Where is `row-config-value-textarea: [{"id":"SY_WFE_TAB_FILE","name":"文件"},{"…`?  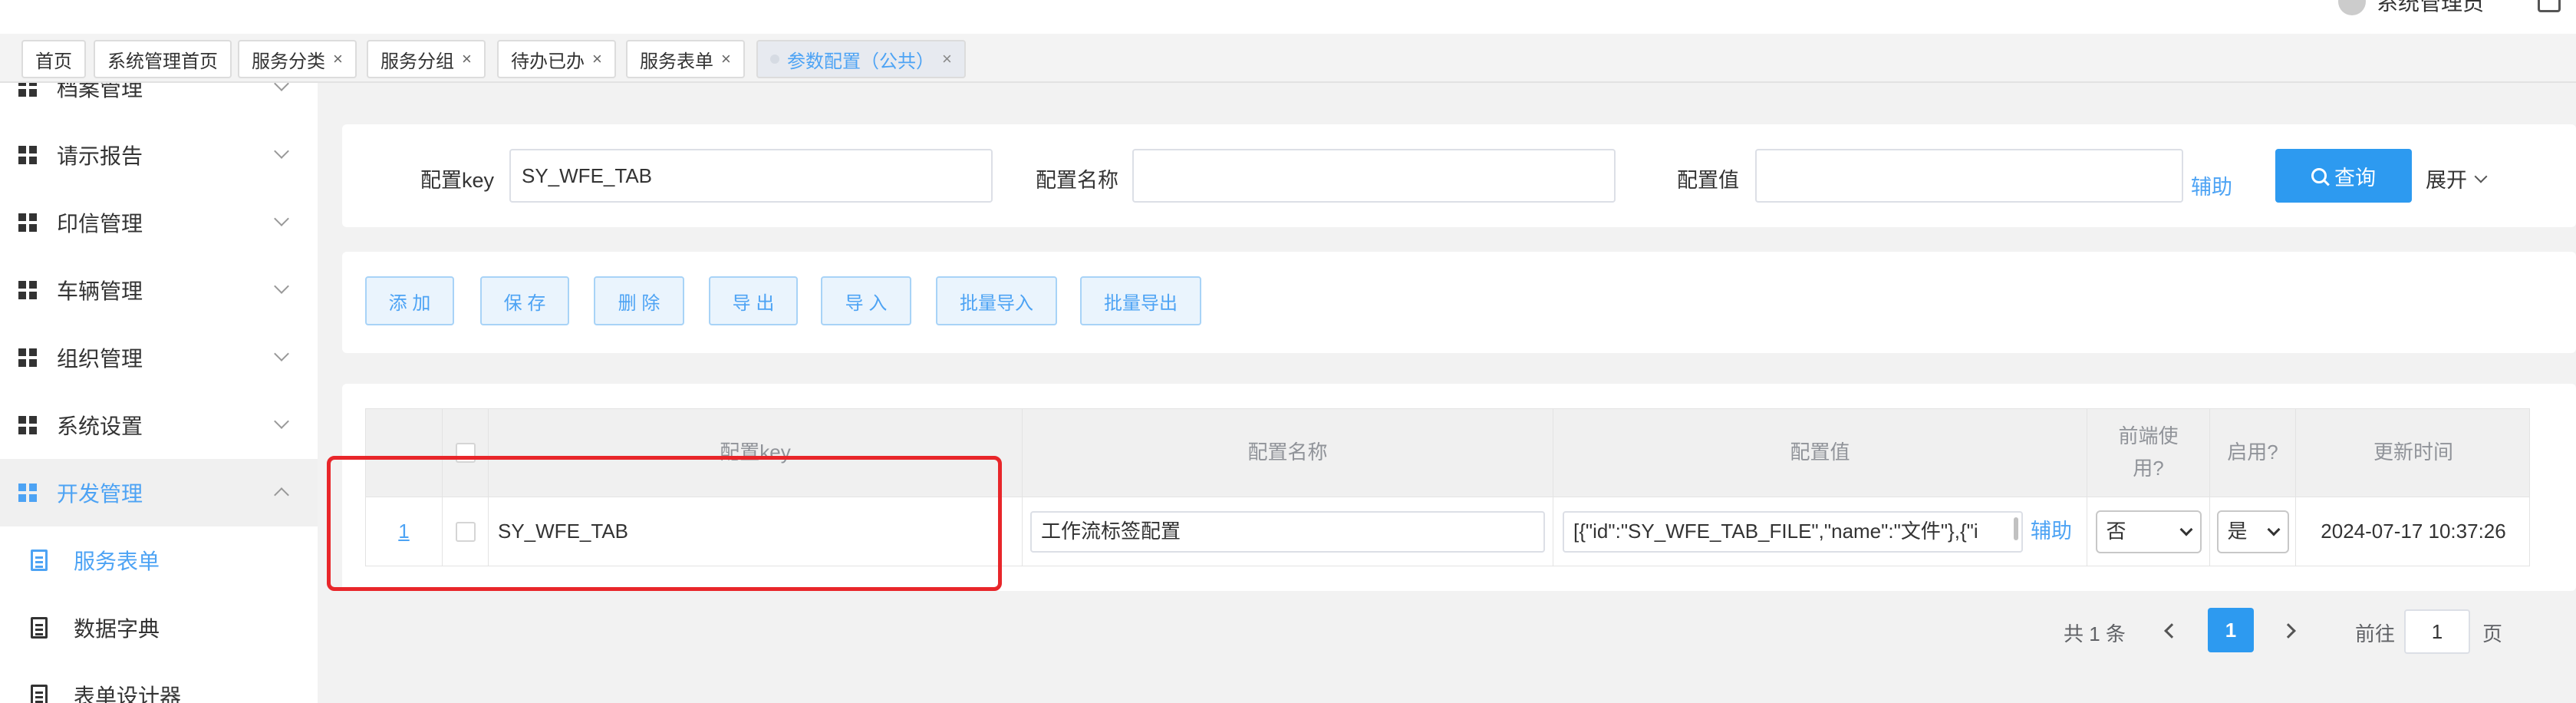 row-config-value-textarea: [{"id":"SY_WFE_TAB_FILE","name":"文件"},{"… is located at coordinates (1793, 531).